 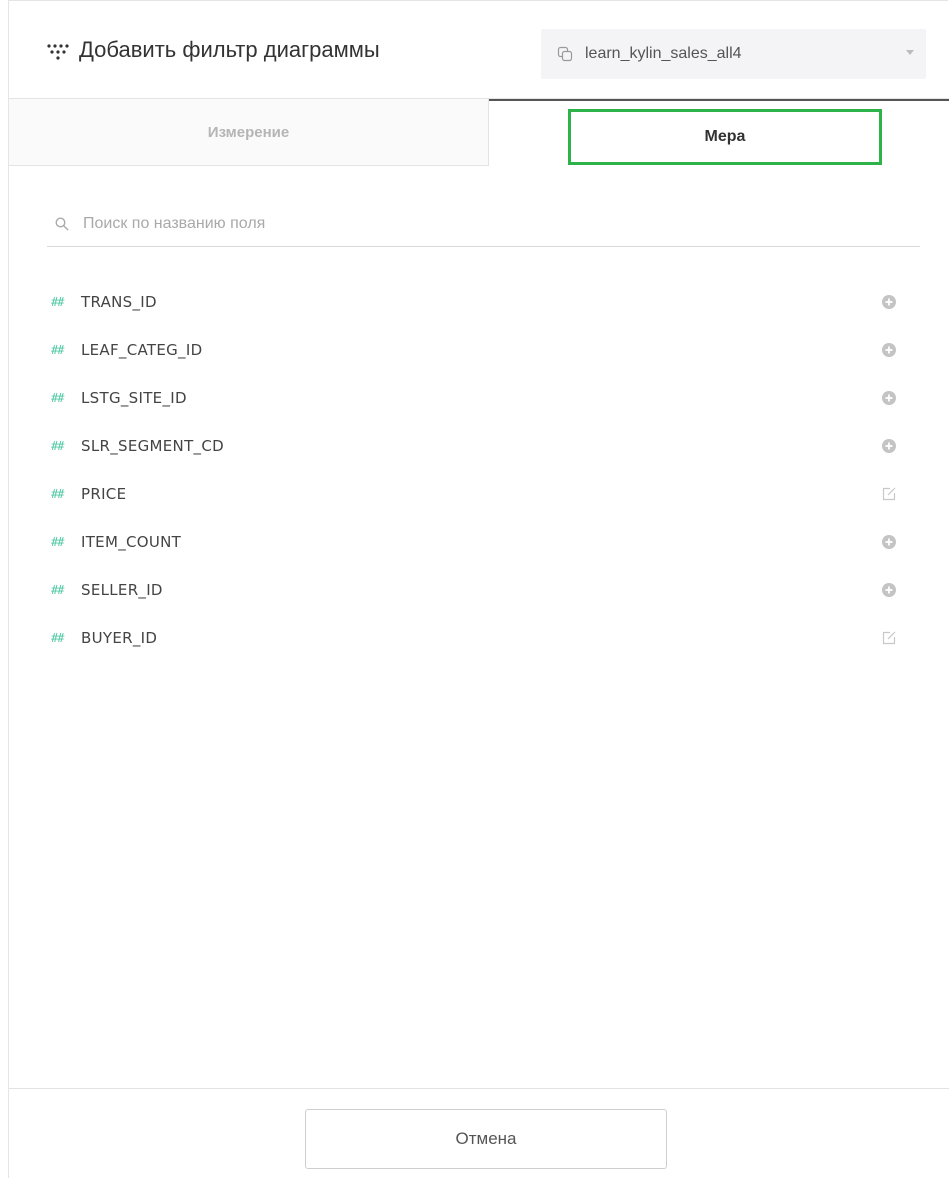 What do you see at coordinates (483, 638) in the screenshot?
I see `field-item-buyer-id: ## BUYER_ID` at bounding box center [483, 638].